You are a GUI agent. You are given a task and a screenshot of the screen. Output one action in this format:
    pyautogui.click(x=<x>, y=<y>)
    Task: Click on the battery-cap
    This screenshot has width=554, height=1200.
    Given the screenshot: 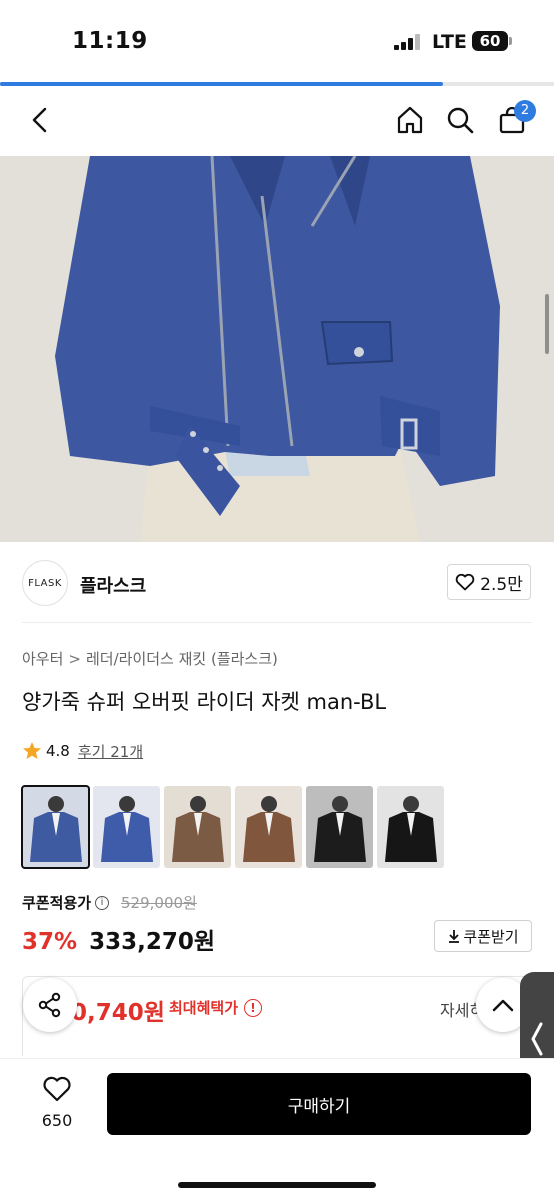 What is the action you would take?
    pyautogui.click(x=510, y=41)
    